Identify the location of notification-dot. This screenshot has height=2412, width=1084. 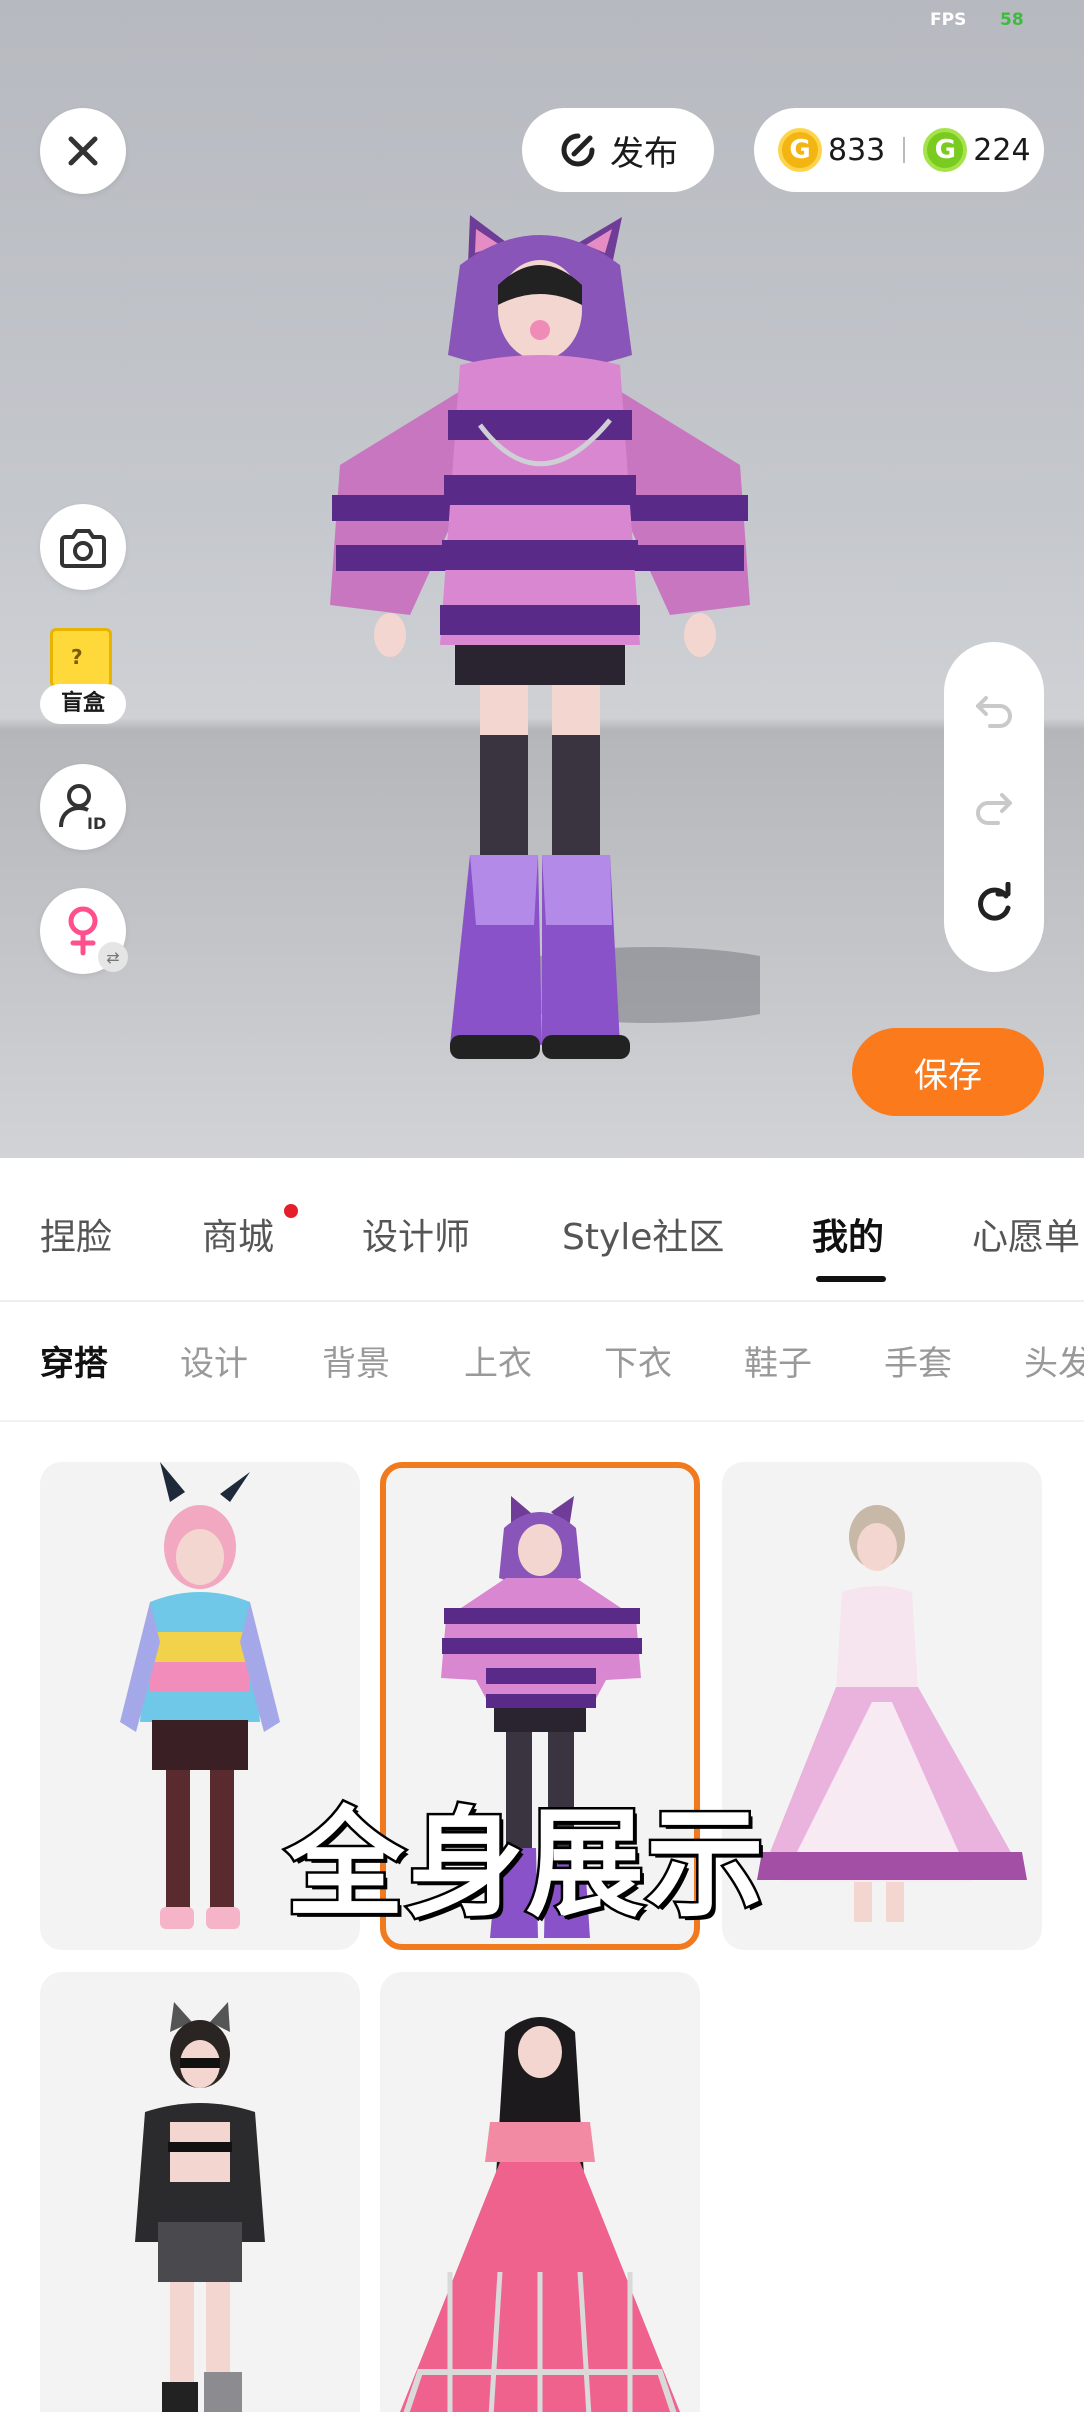
(291, 1211).